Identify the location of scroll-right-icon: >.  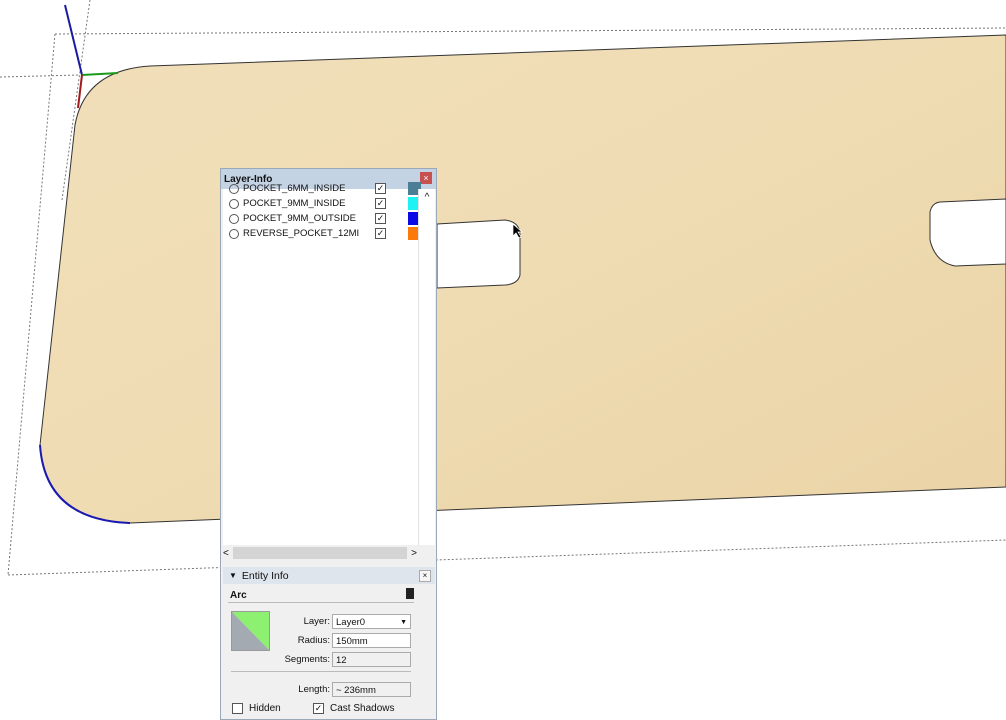
(414, 553).